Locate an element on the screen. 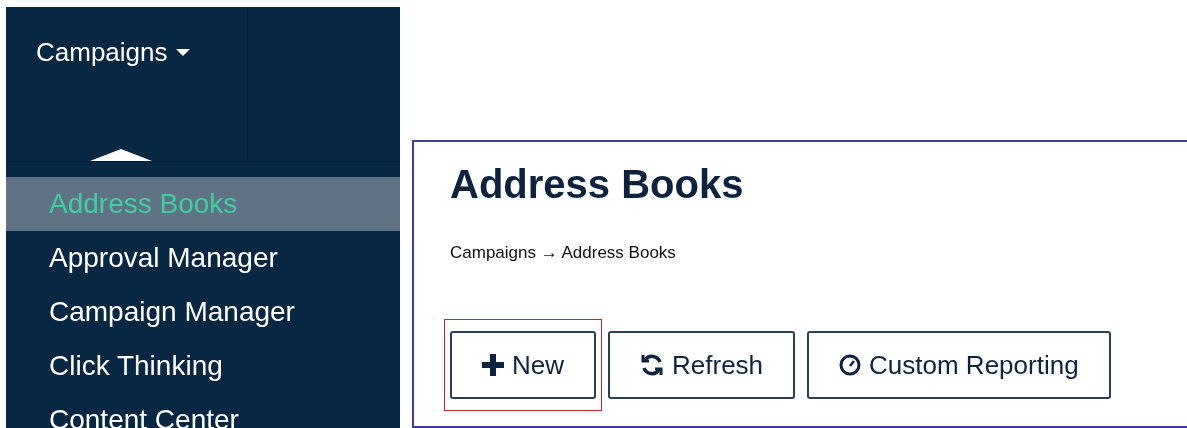 Image resolution: width=1187 pixels, height=428 pixels. refresh-icon is located at coordinates (652, 365).